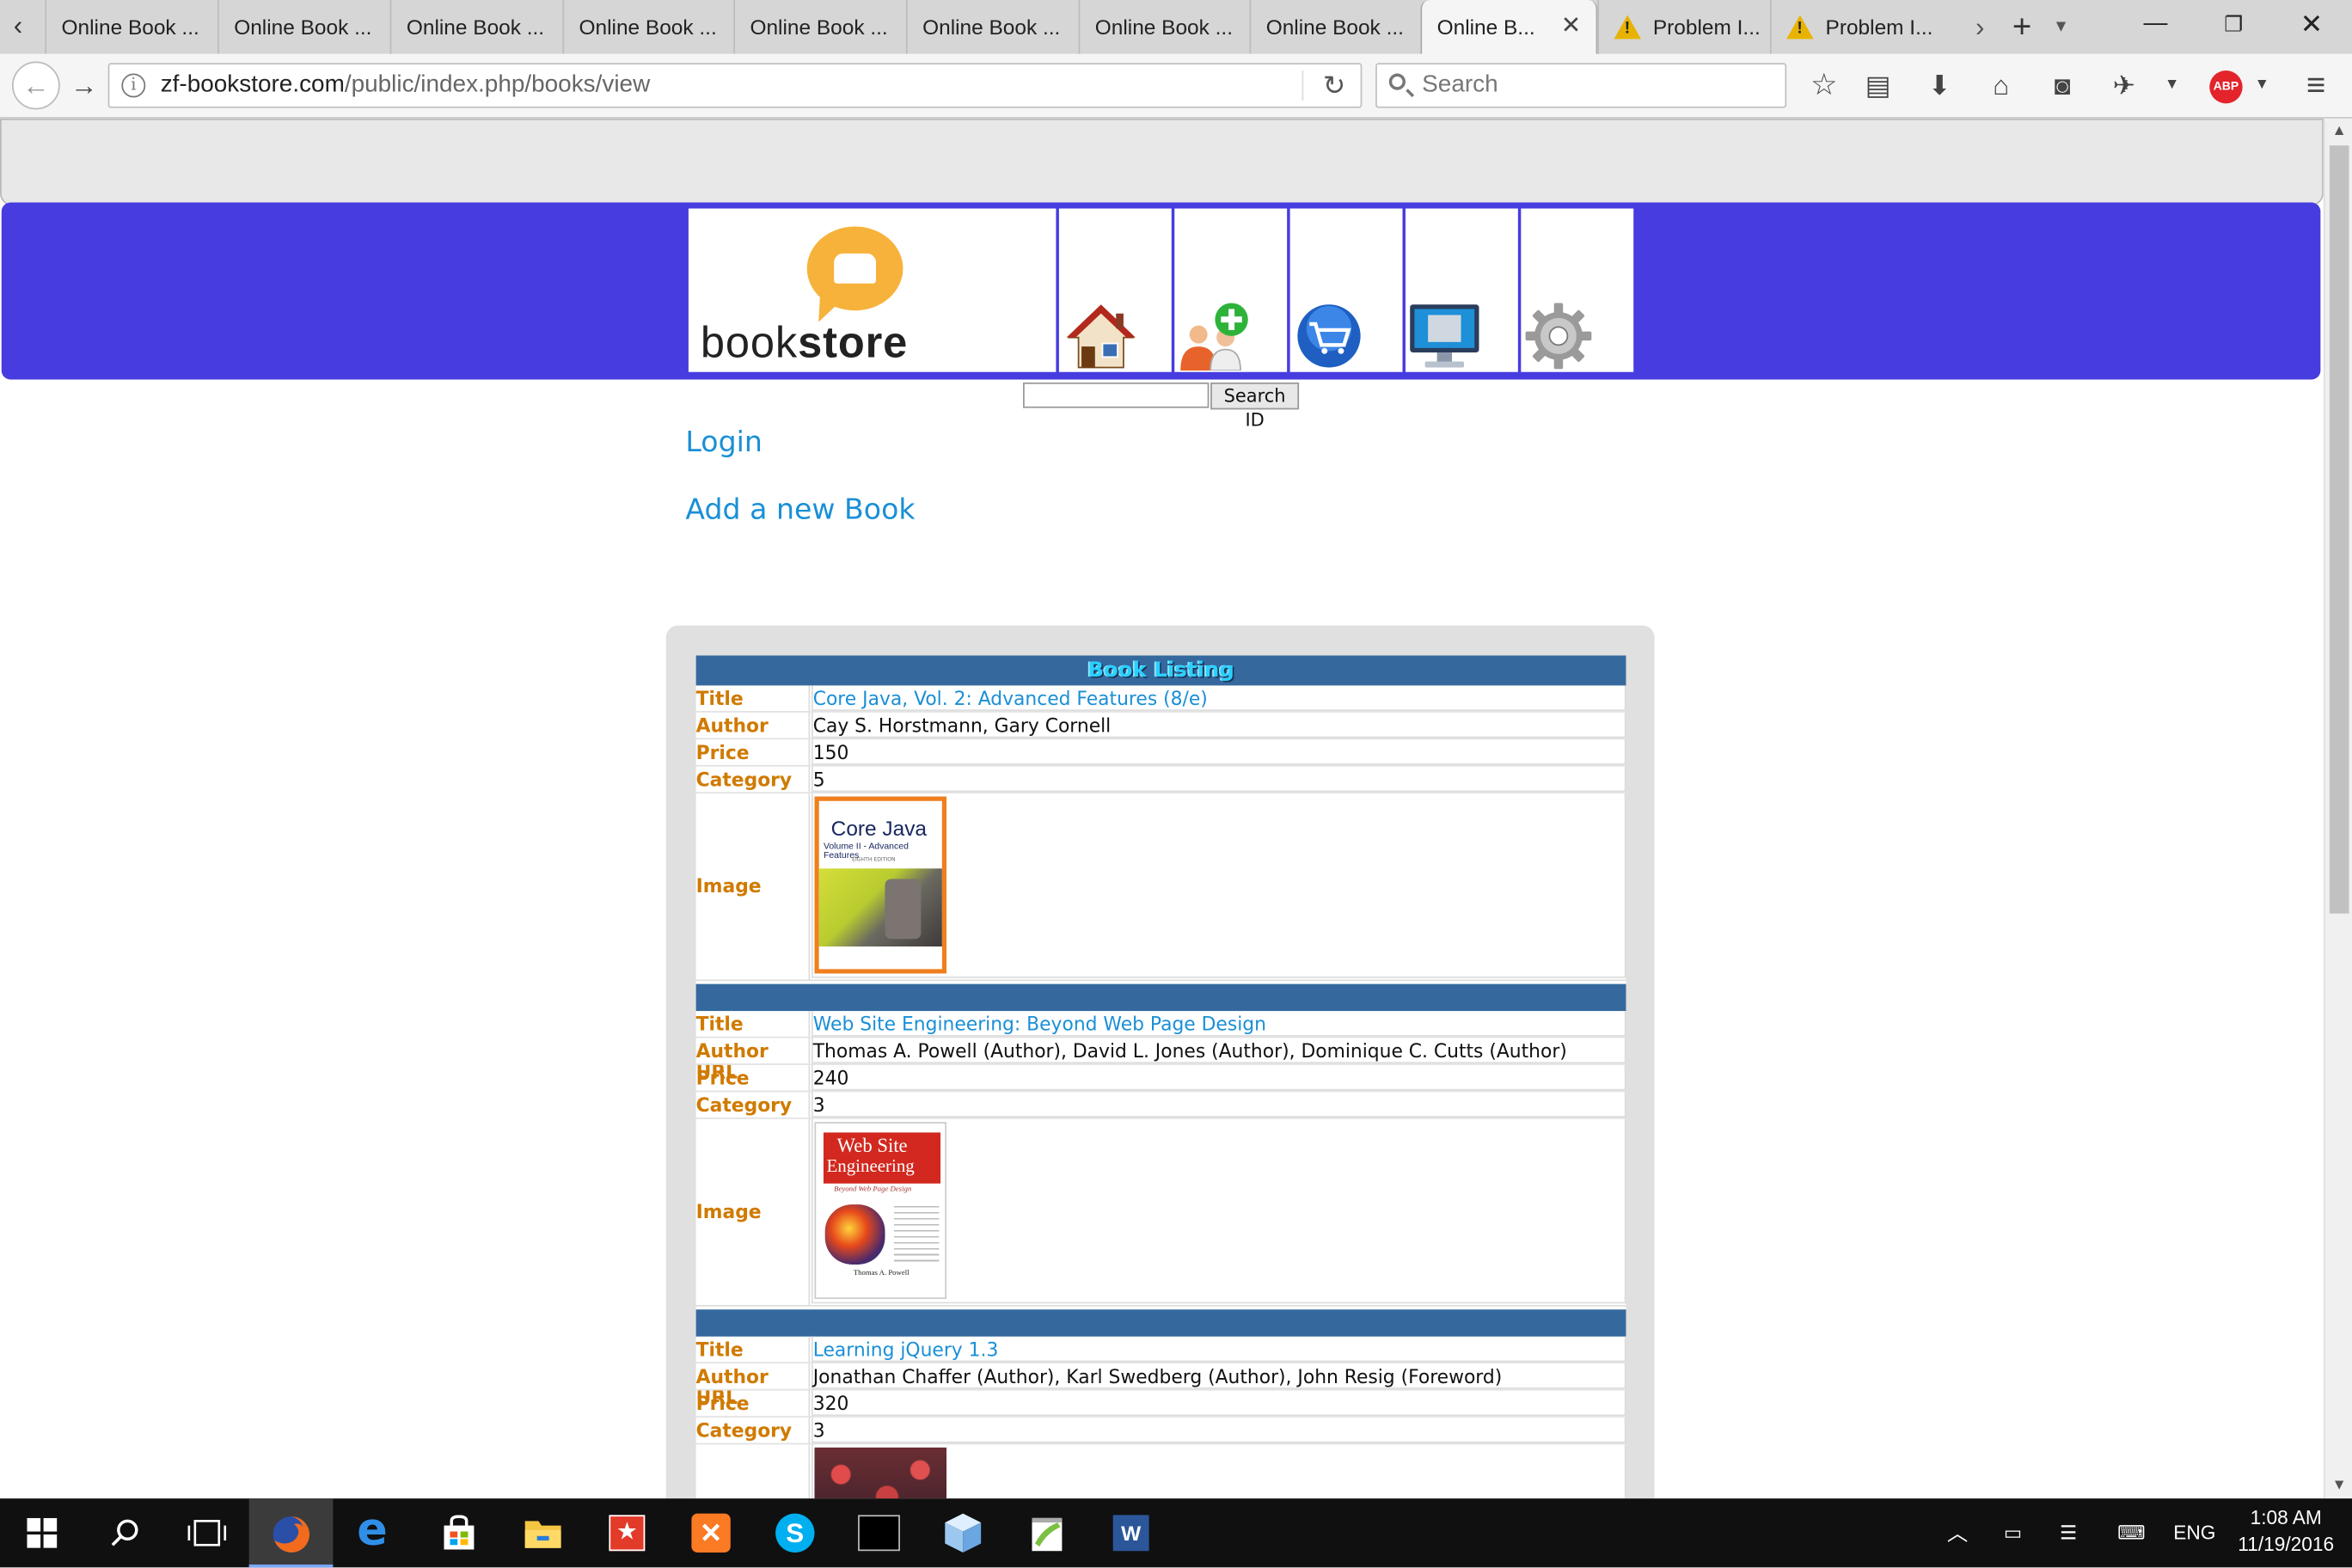 This screenshot has height=1568, width=2352. What do you see at coordinates (2001, 85) in the screenshot?
I see `home-icon: ⌂` at bounding box center [2001, 85].